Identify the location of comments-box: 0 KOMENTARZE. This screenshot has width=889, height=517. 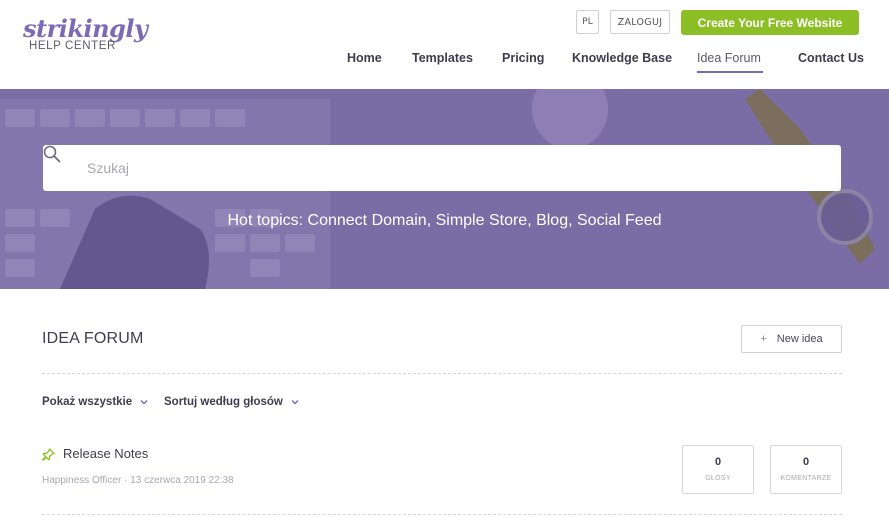
(806, 469).